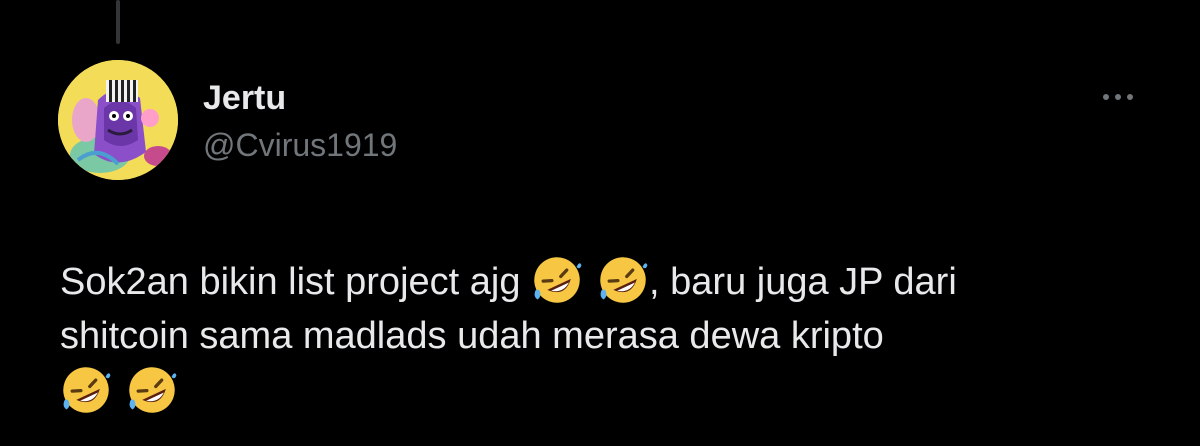 This screenshot has width=1200, height=446. What do you see at coordinates (290, 282) in the screenshot?
I see `tweet-text-segment: Sok2an bikin list project ajg` at bounding box center [290, 282].